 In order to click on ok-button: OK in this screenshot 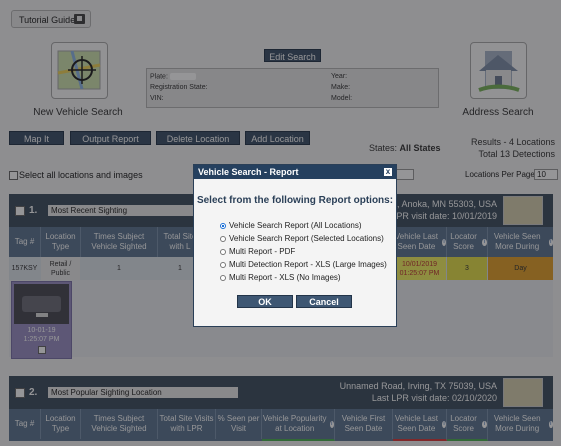, I will do `click(265, 301)`.